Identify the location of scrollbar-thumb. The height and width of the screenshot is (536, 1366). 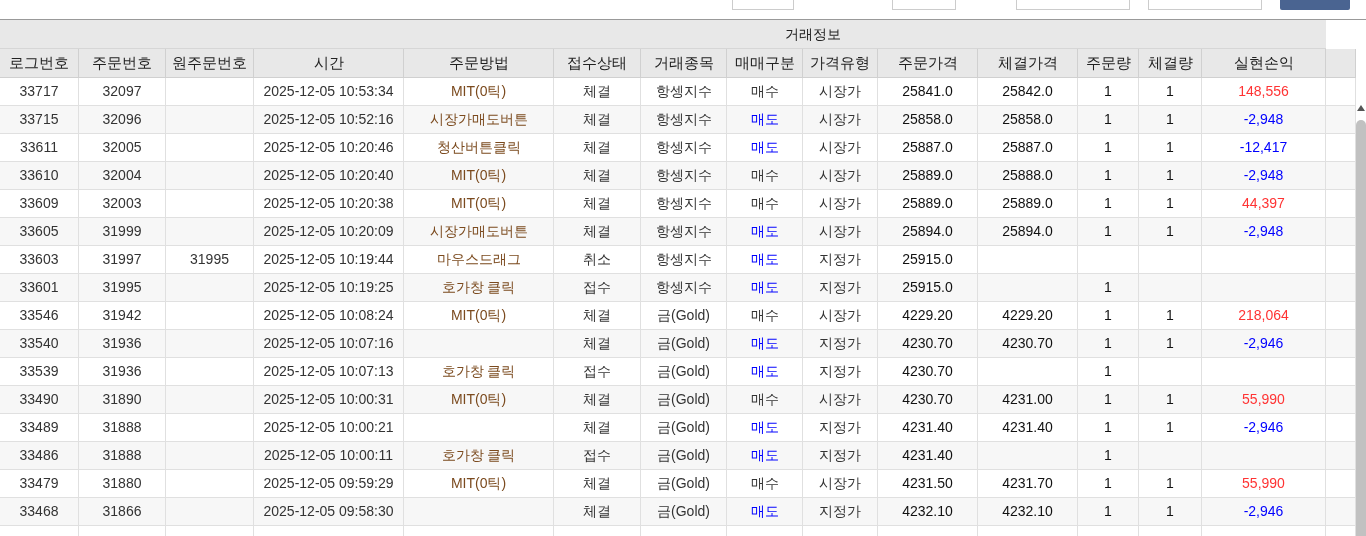
(1361, 328).